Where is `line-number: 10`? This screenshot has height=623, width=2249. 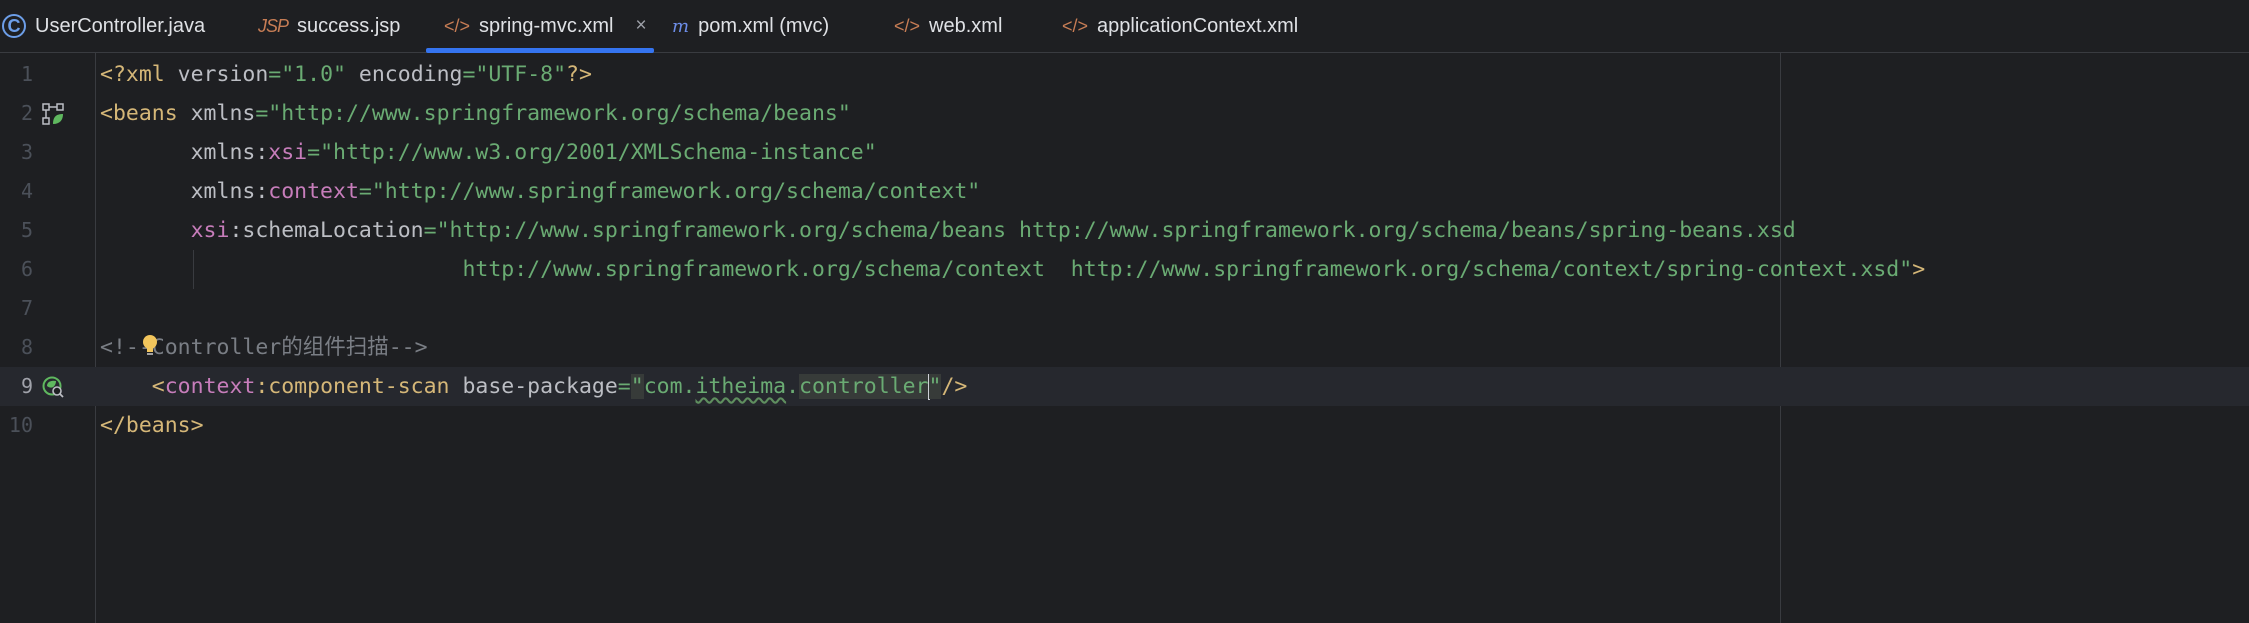 line-number: 10 is located at coordinates (20, 425).